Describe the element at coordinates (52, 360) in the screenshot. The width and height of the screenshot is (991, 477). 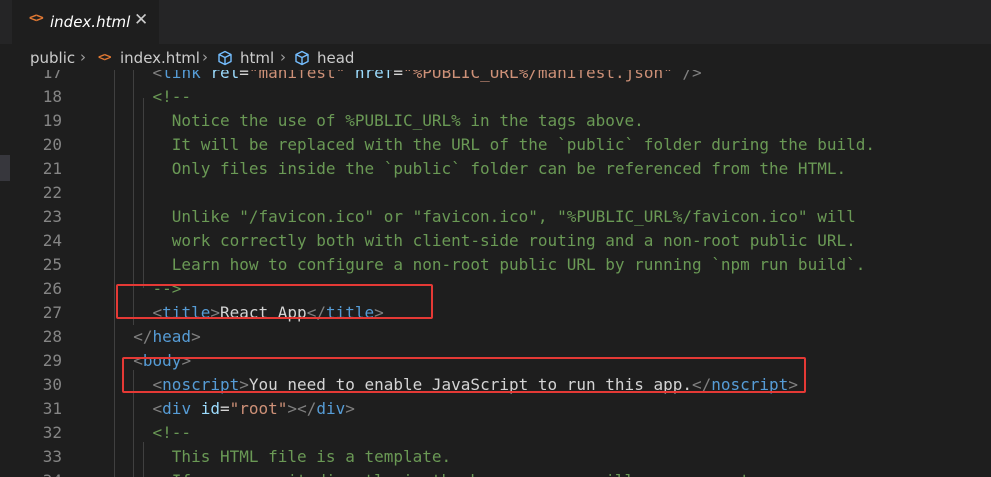
I see `line-number: 29` at that location.